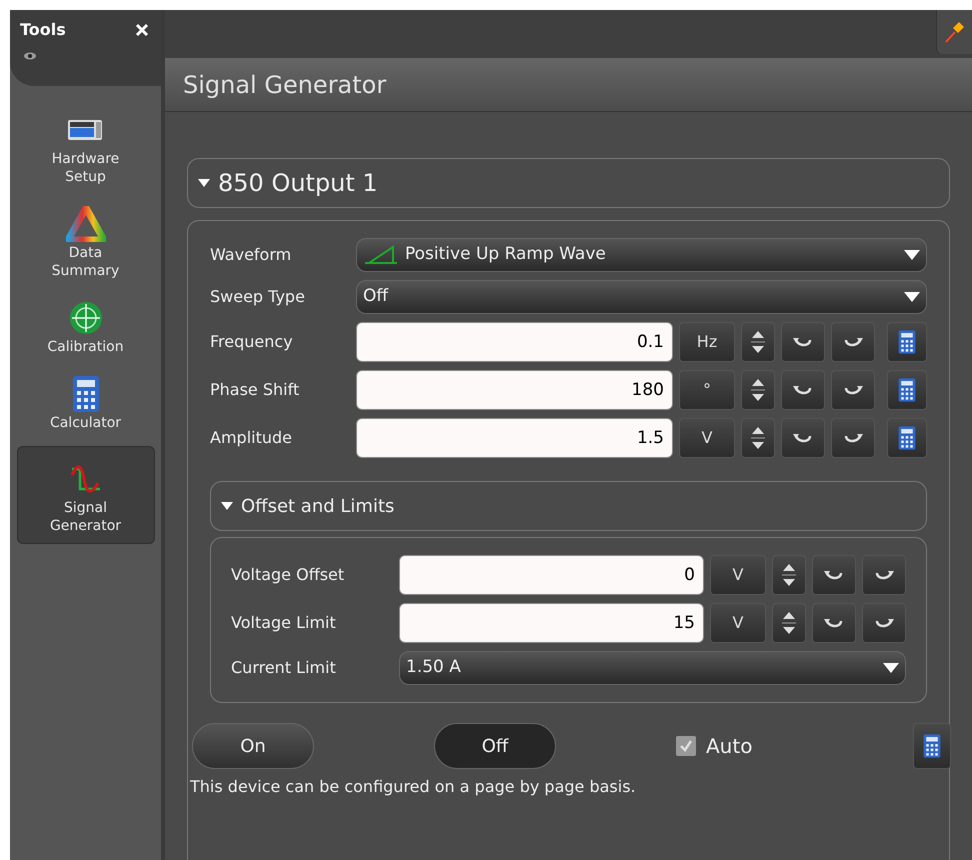  I want to click on field-label: Current Limit, so click(284, 668).